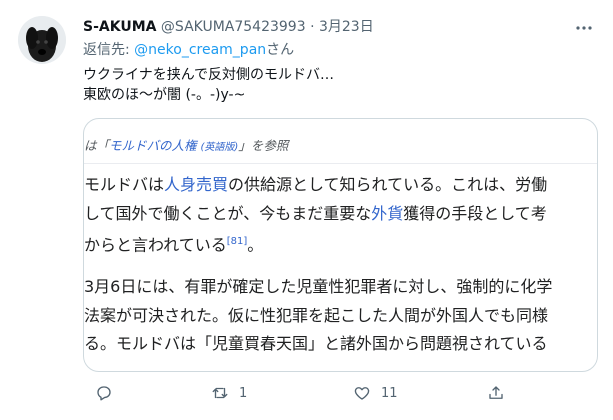  I want to click on see-also-lang: (英語版), so click(219, 147).